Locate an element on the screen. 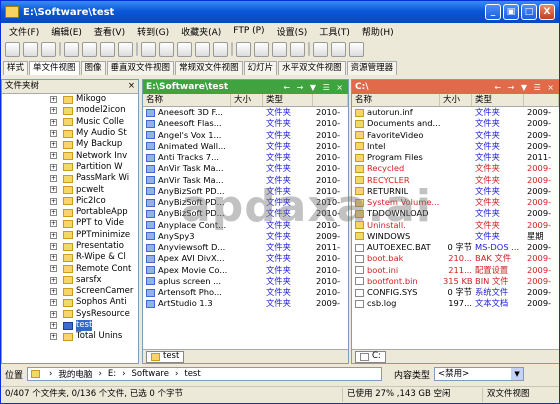 The height and width of the screenshot is (404, 560). tree-item: + pcwelt is located at coordinates (70, 189).